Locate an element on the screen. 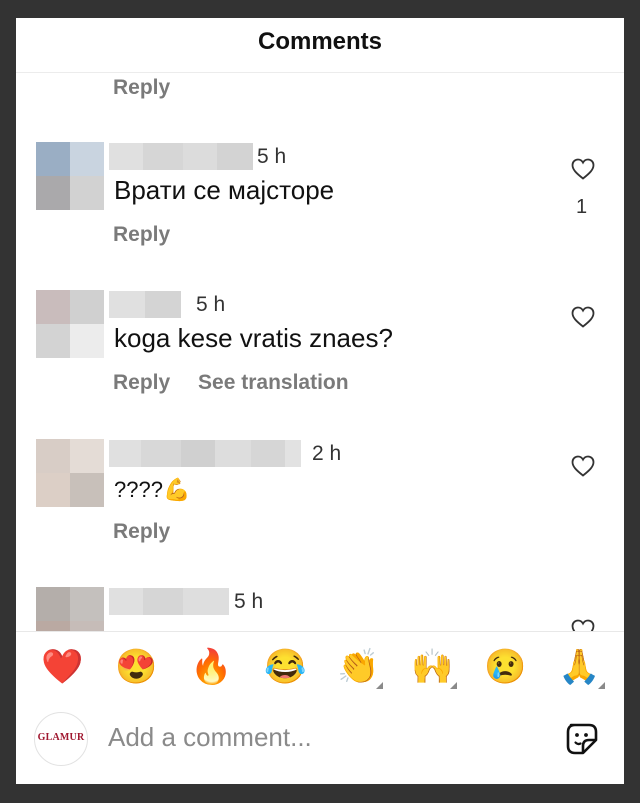 This screenshot has height=803, width=640. tears-of-joy-icon: 😂 is located at coordinates (285, 667).